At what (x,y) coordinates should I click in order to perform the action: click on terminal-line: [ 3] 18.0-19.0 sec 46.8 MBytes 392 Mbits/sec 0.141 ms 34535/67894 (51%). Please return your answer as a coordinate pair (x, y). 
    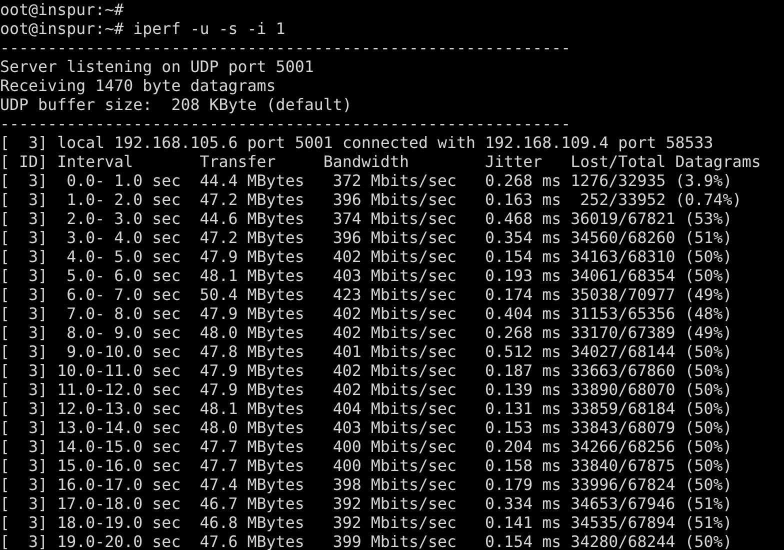
    Looking at the image, I should click on (366, 522).